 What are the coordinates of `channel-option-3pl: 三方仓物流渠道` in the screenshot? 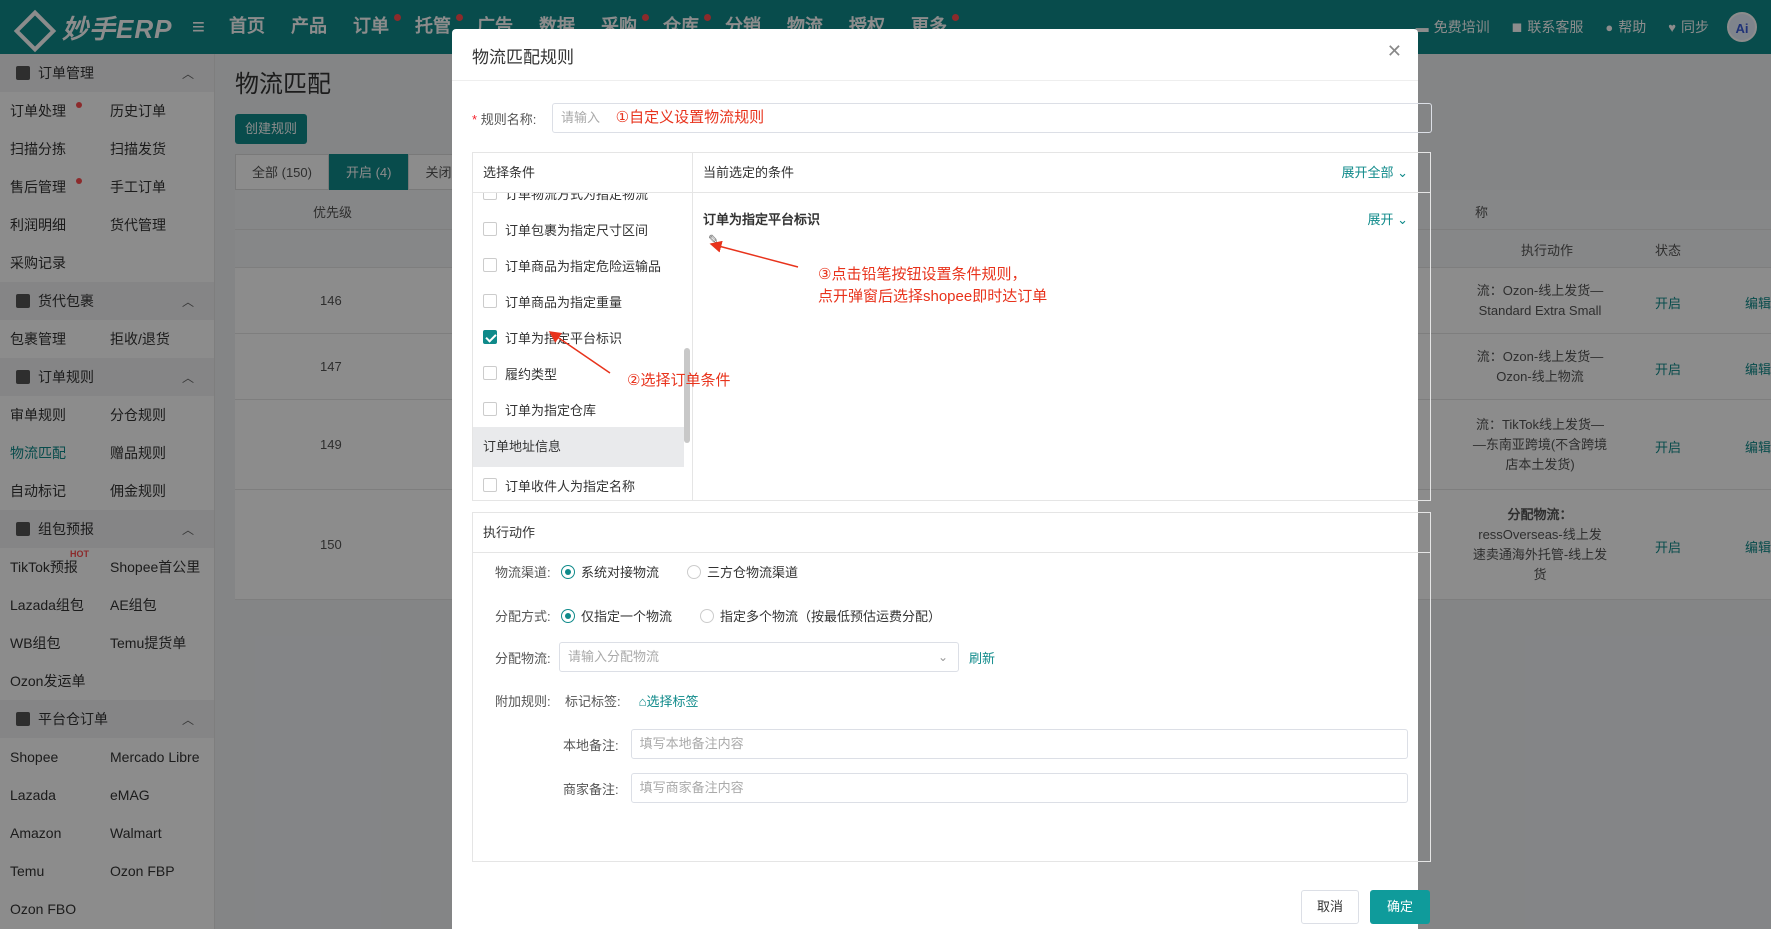 It's located at (742, 571).